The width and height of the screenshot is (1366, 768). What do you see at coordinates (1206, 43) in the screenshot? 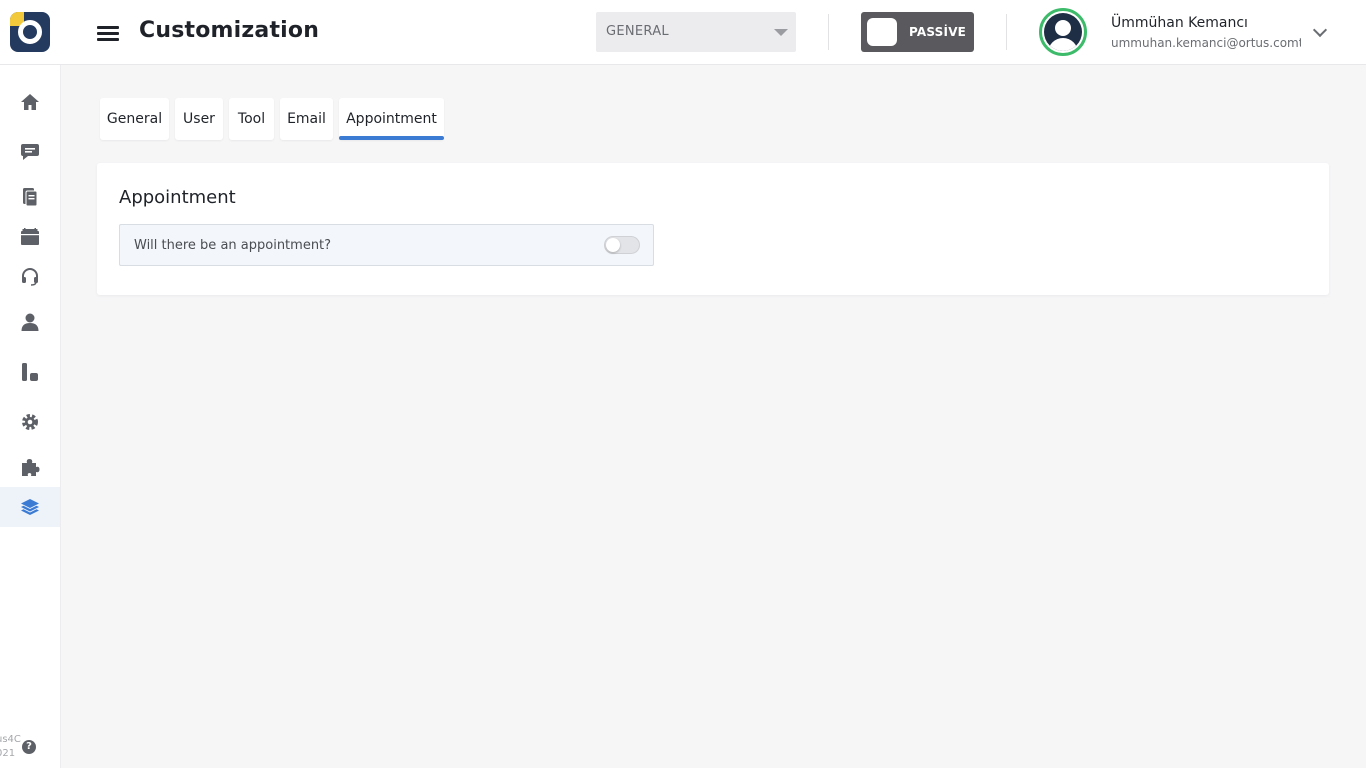
I see `user-email: ummuhan.kemanci@ortus.comtr` at bounding box center [1206, 43].